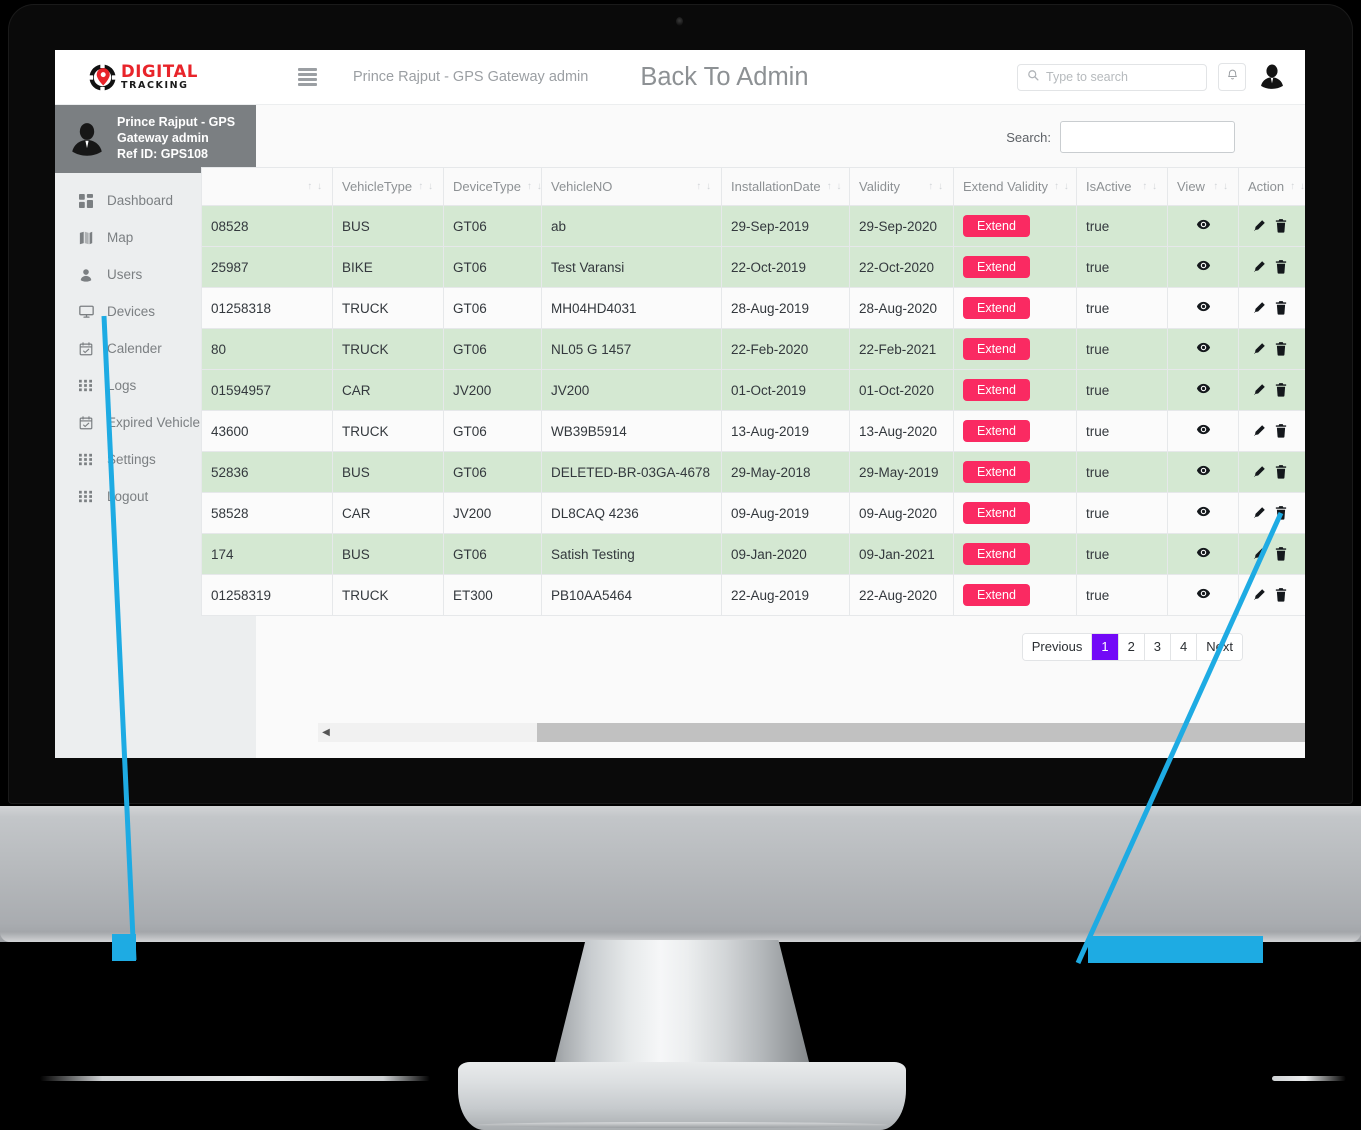 The image size is (1361, 1130). What do you see at coordinates (267, 186) in the screenshot?
I see `col-header-imei: ↑ ↓` at bounding box center [267, 186].